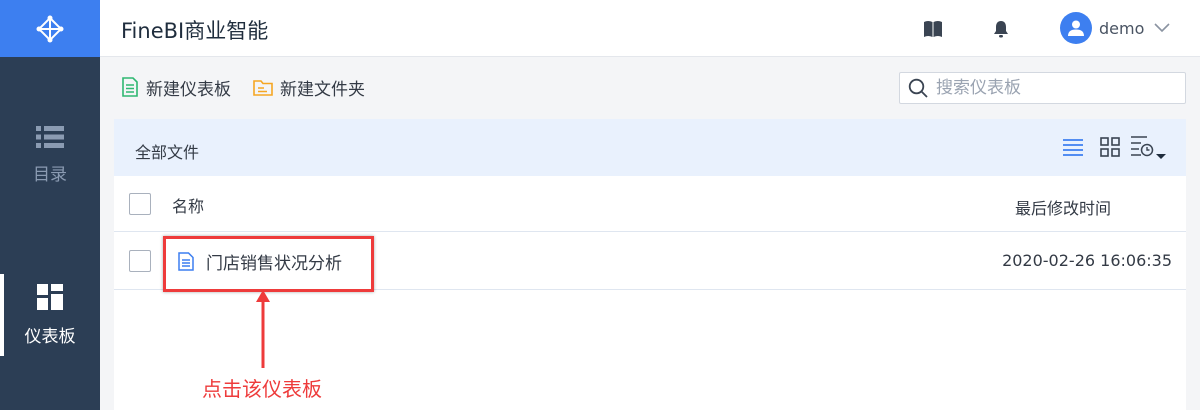 This screenshot has height=410, width=1200. Describe the element at coordinates (918, 88) in the screenshot. I see `search-icon` at that location.